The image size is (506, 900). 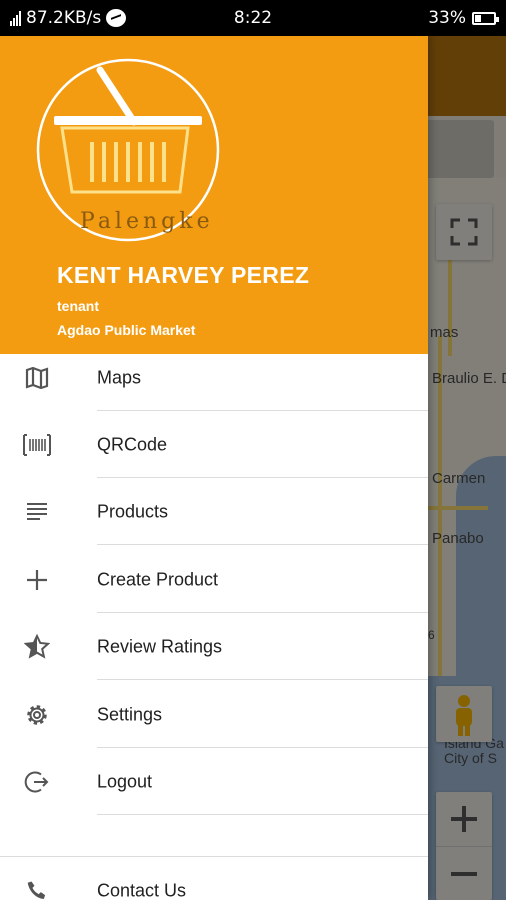 What do you see at coordinates (160, 646) in the screenshot?
I see `menu-label: Review Ratings` at bounding box center [160, 646].